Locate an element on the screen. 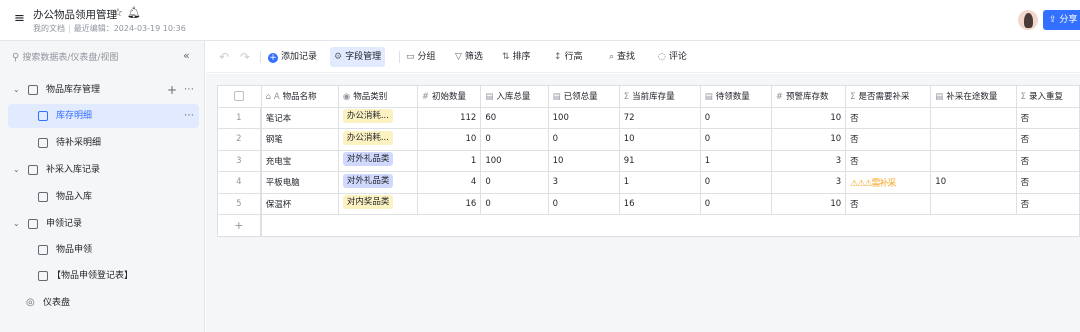  table-row: 2 钢笔 办公消耗... 10 0 0 10 0 10 否 否 is located at coordinates (648, 139).